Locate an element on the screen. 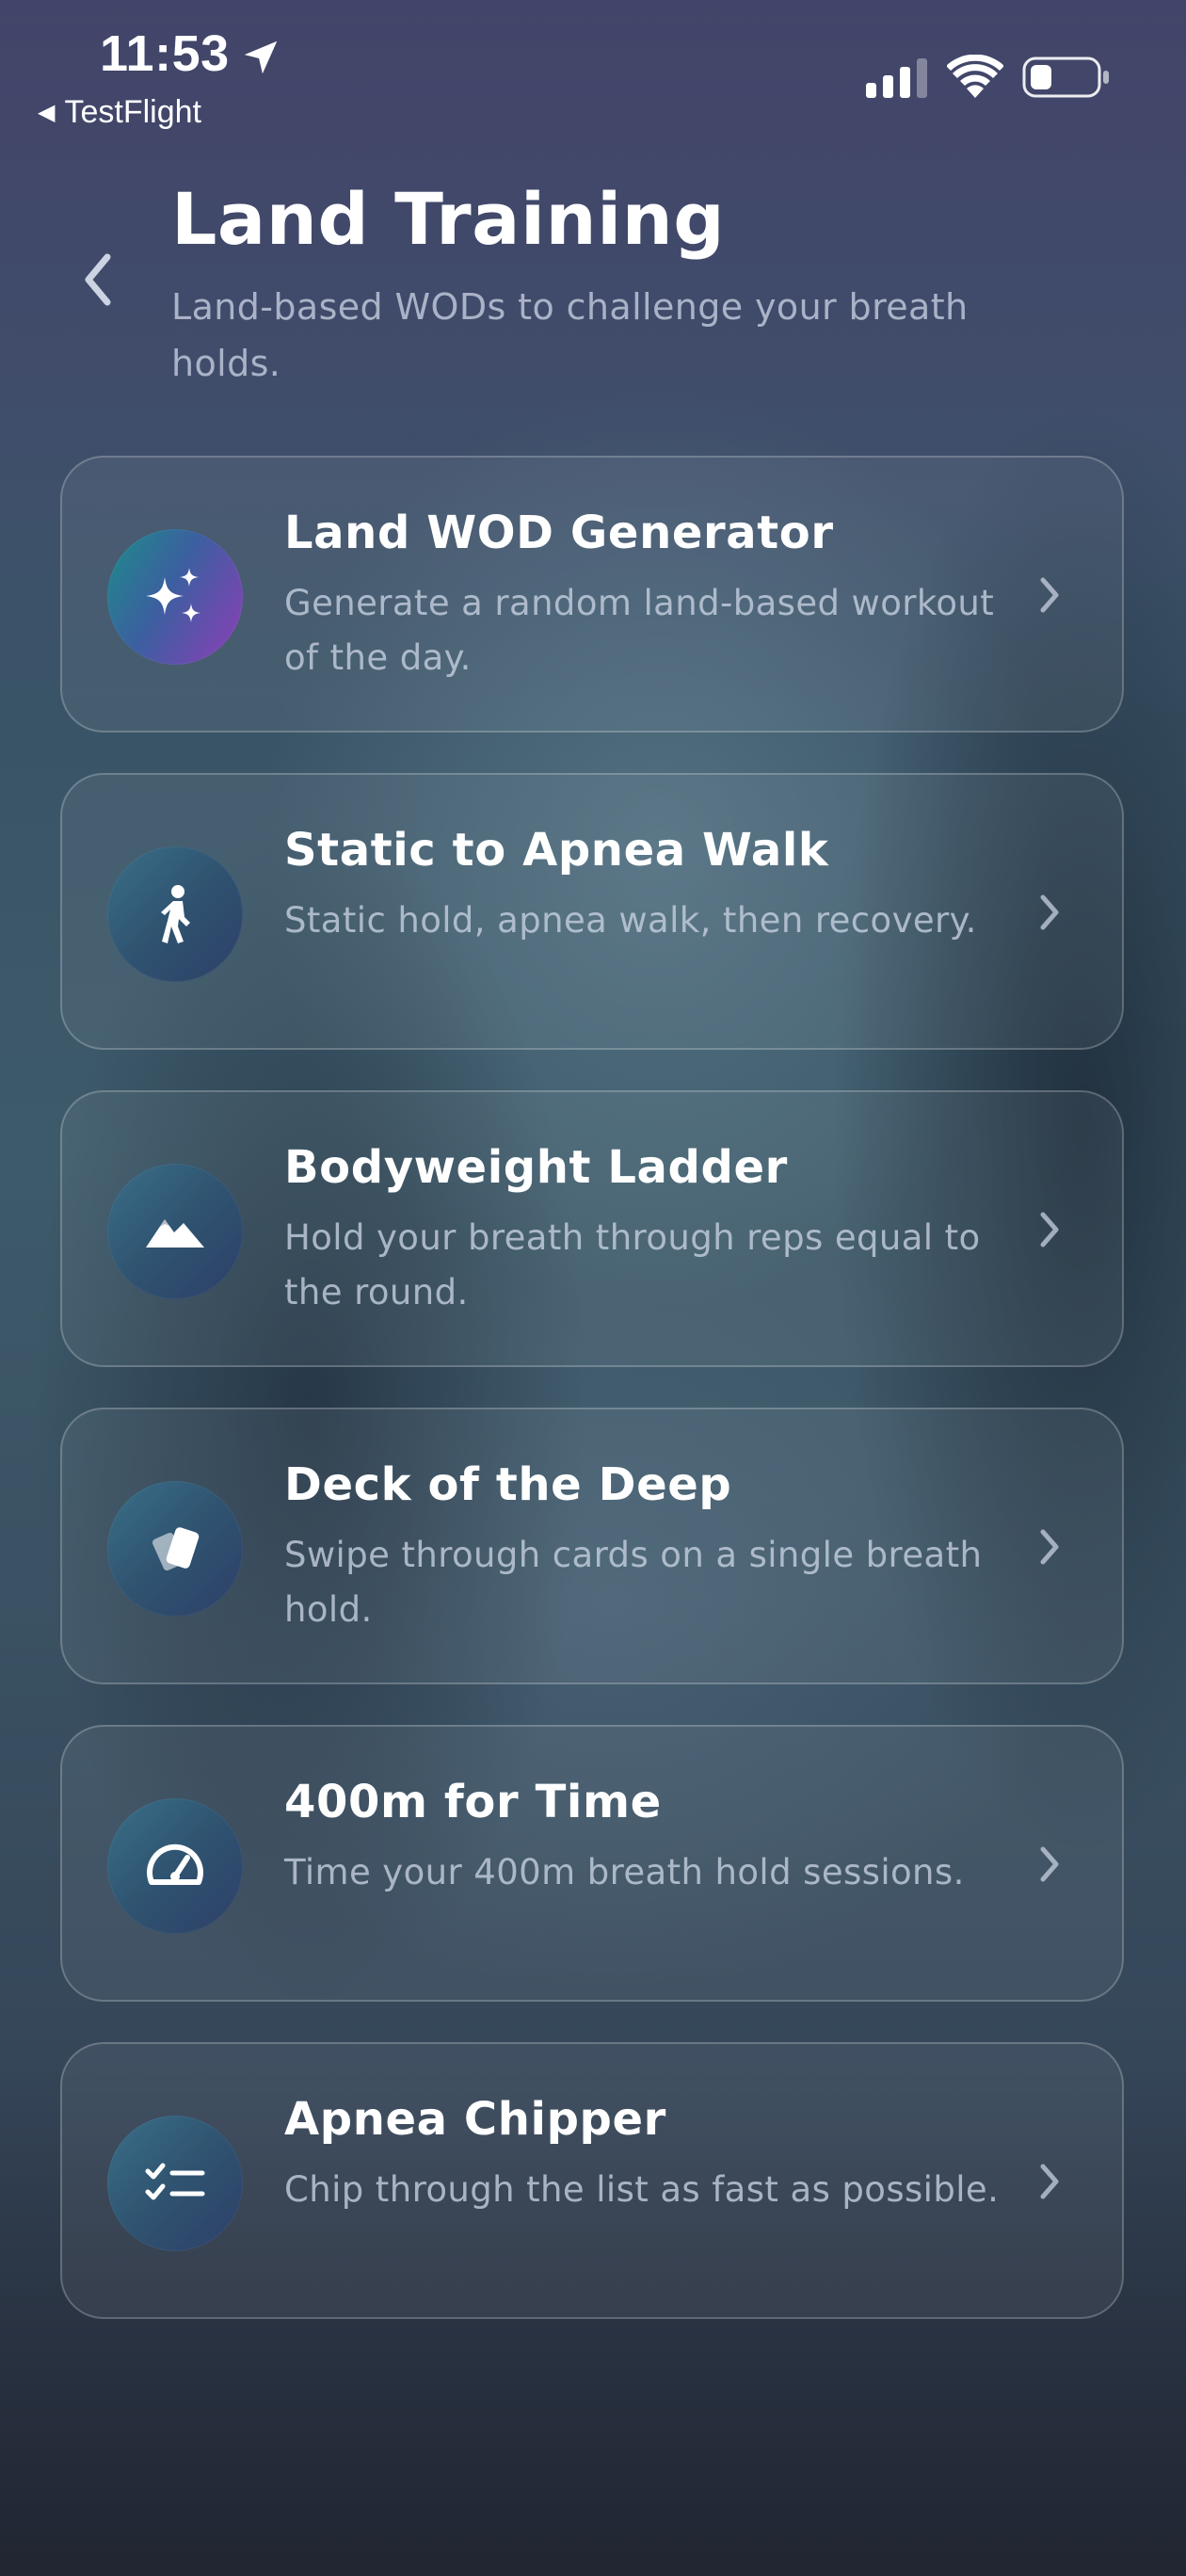 The image size is (1186, 2576). cards-icon is located at coordinates (176, 1549).